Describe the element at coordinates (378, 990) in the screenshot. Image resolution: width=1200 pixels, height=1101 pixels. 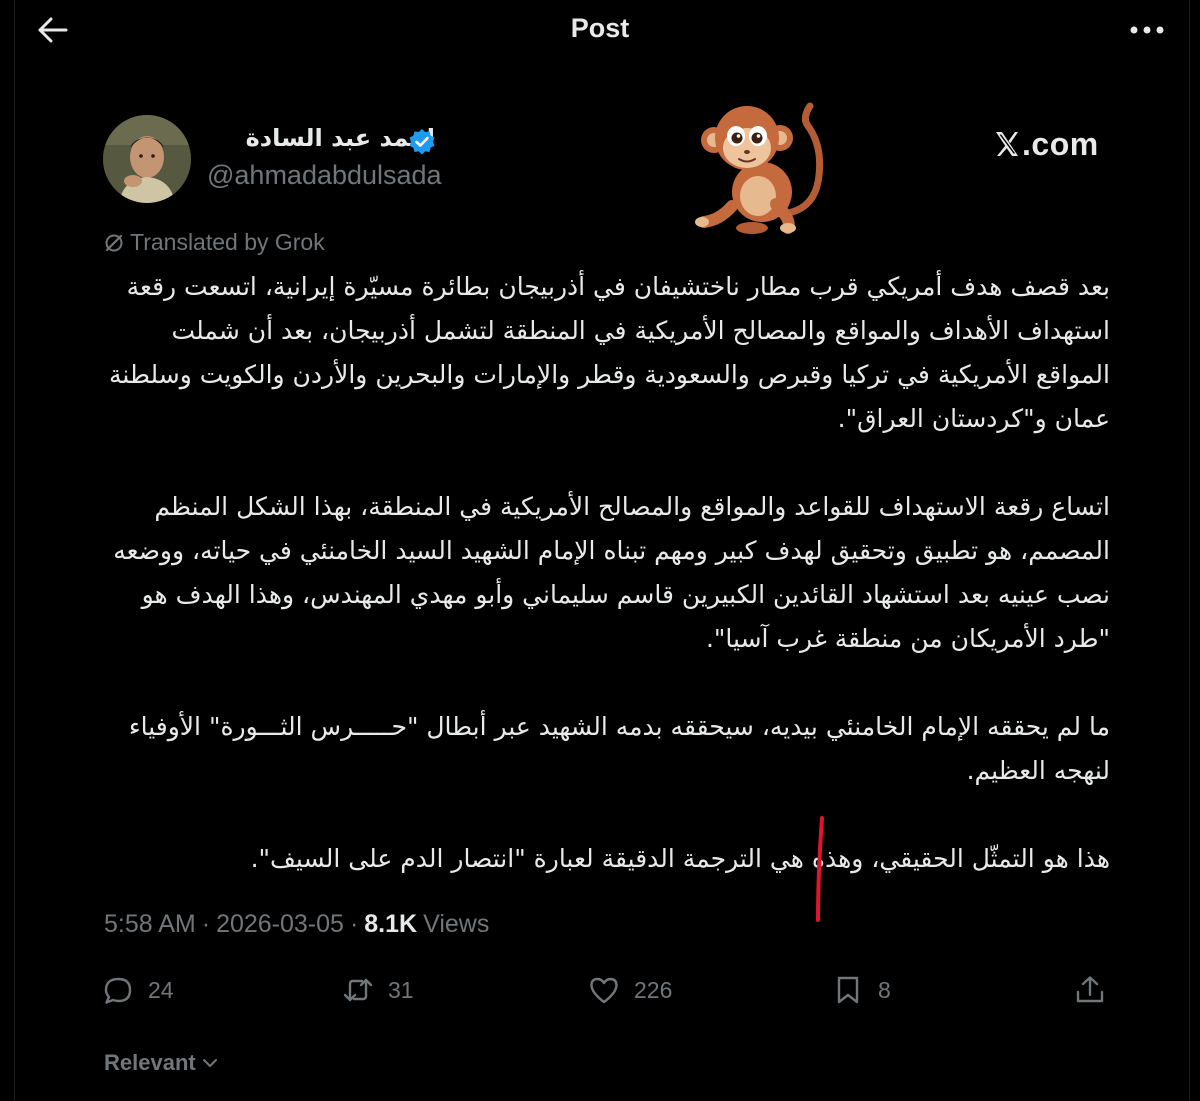
I see `repost-button: 31` at that location.